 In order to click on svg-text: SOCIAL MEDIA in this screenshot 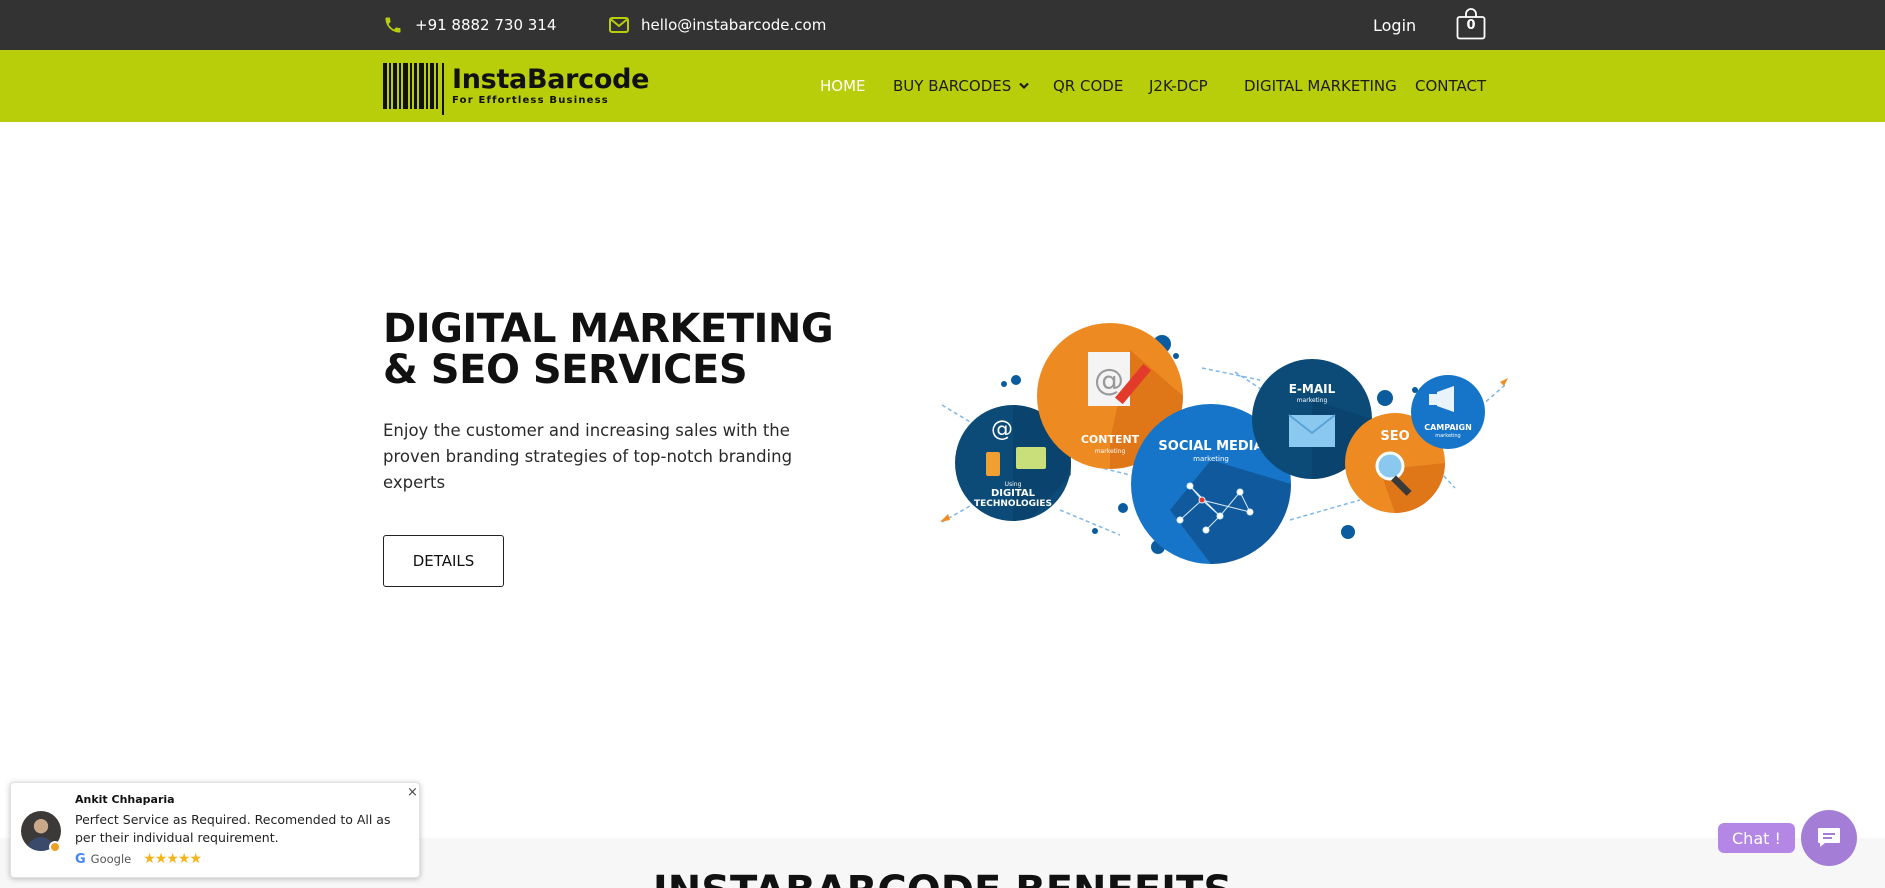, I will do `click(1210, 446)`.